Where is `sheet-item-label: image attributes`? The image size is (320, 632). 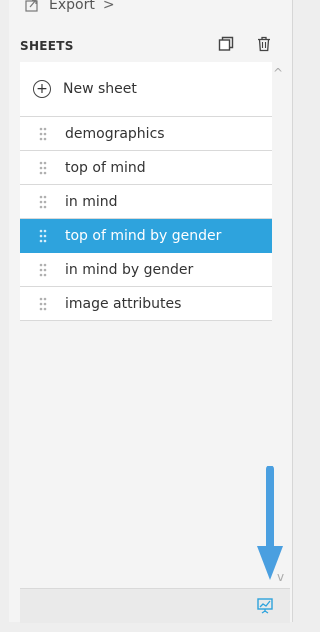 sheet-item-label: image attributes is located at coordinates (123, 303).